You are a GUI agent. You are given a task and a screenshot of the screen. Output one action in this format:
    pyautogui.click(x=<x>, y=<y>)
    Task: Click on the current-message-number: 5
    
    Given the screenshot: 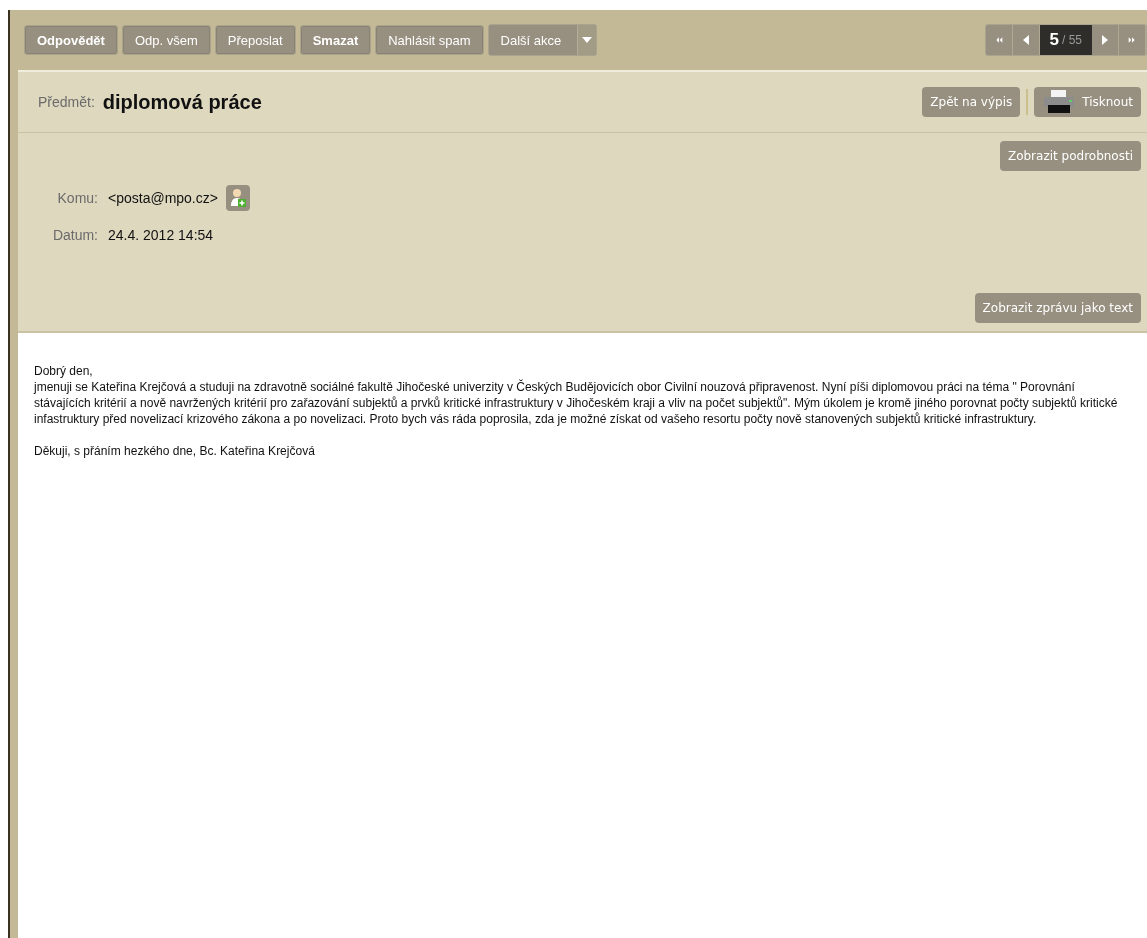 What is the action you would take?
    pyautogui.click(x=1054, y=40)
    